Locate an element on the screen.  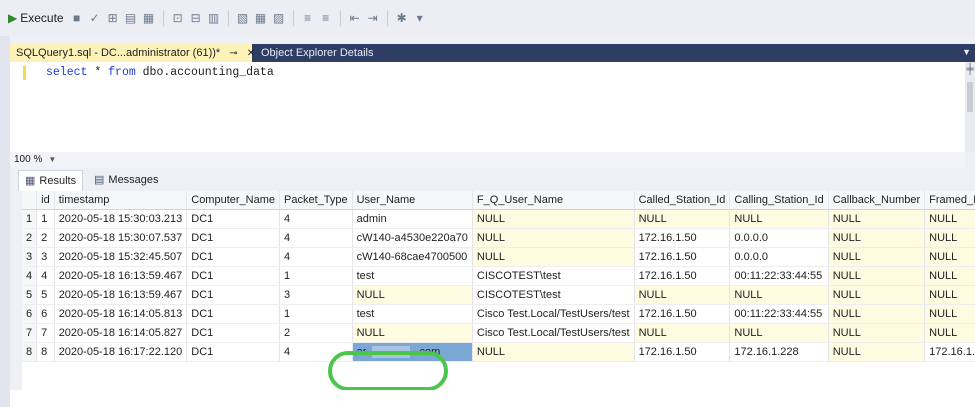
comment-icon: ≡ is located at coordinates (308, 18).